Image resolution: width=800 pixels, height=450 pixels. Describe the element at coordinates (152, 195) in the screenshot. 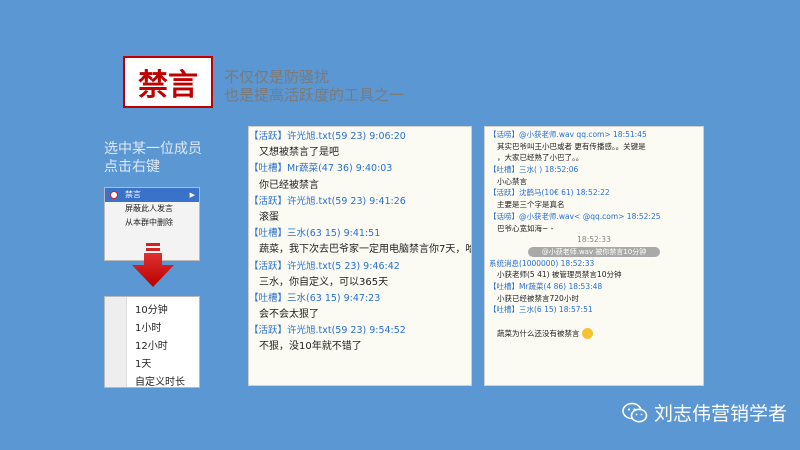

I see `menu-item-mute: 禁言 ▶` at that location.